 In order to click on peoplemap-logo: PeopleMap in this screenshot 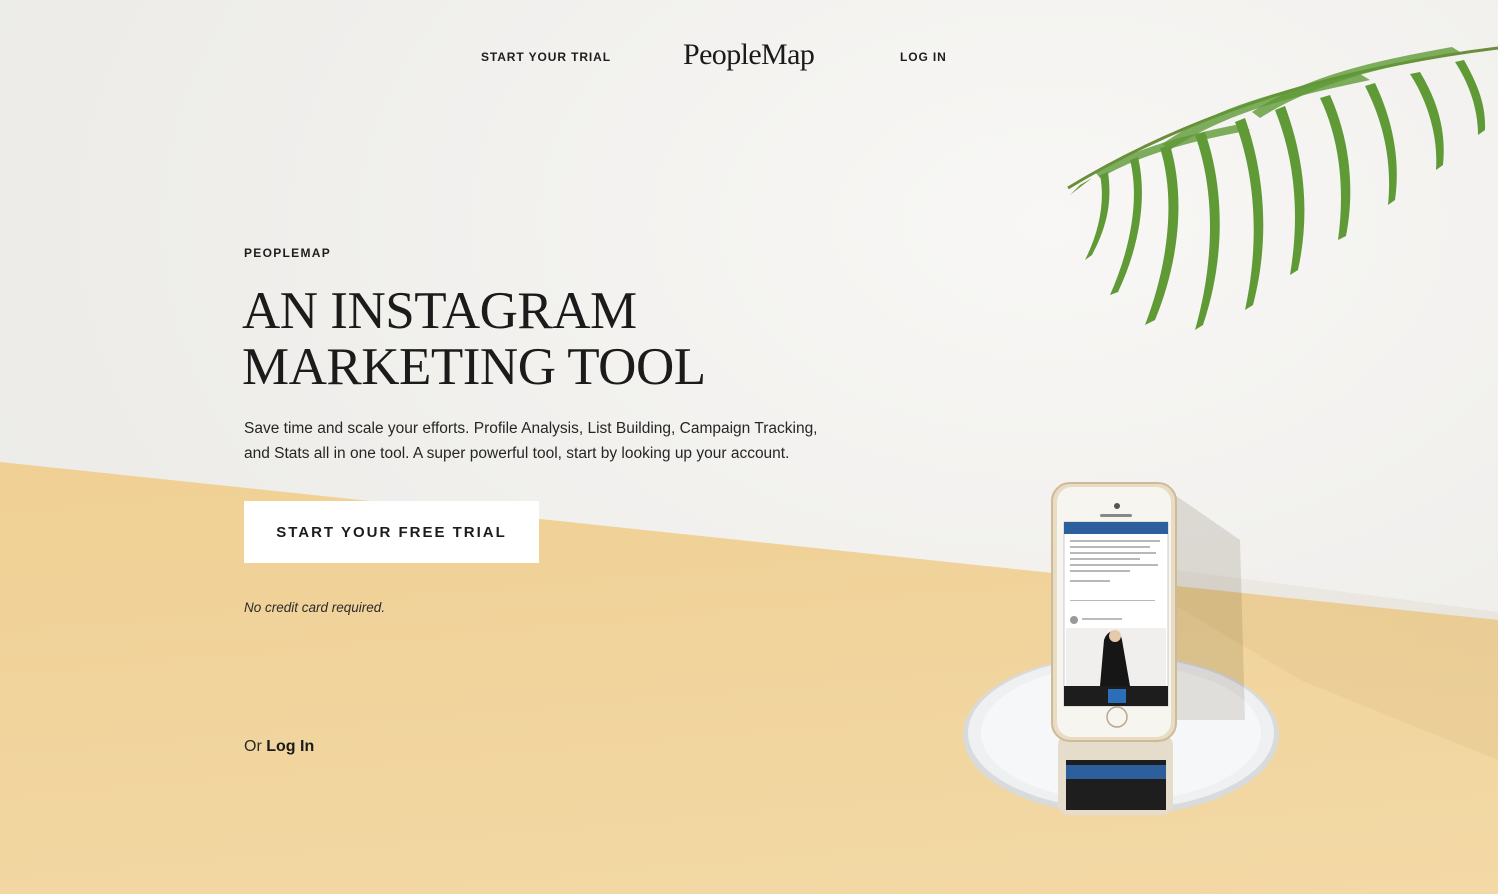, I will do `click(749, 55)`.